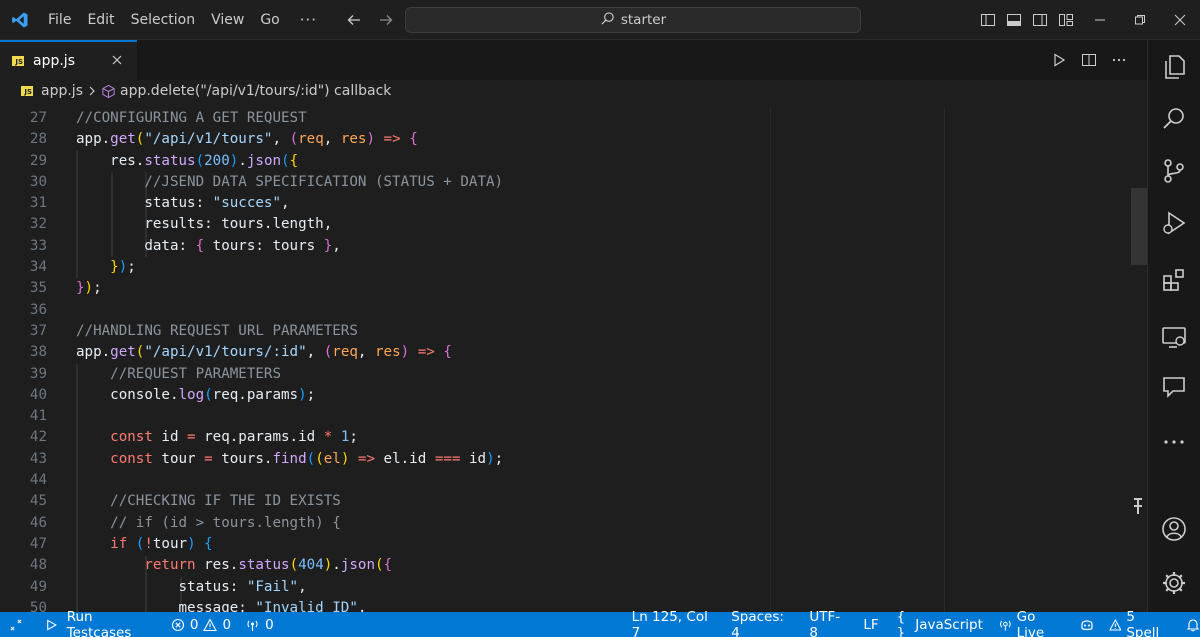  I want to click on code-line: 33 data: { tours: tours },, so click(573, 246).